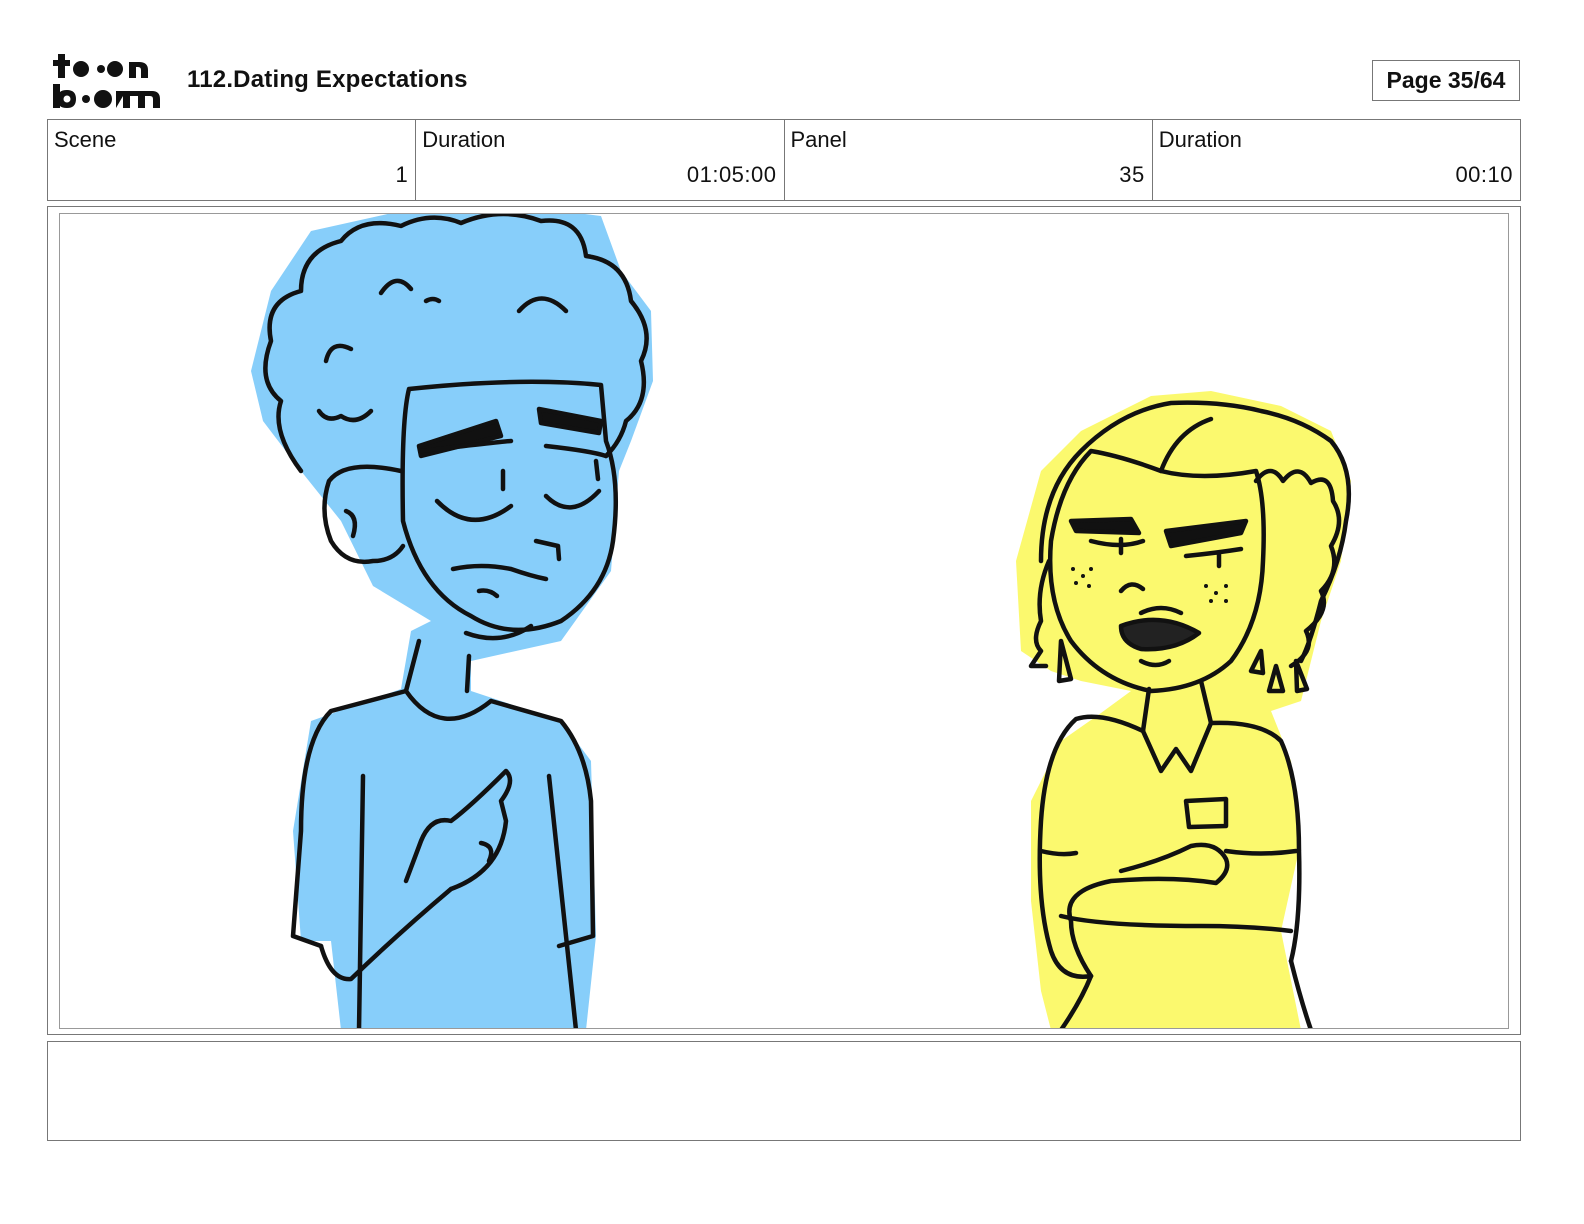 The image size is (1584, 1224). What do you see at coordinates (1336, 160) in the screenshot?
I see `panel-duration-cell: Duration 00:10` at bounding box center [1336, 160].